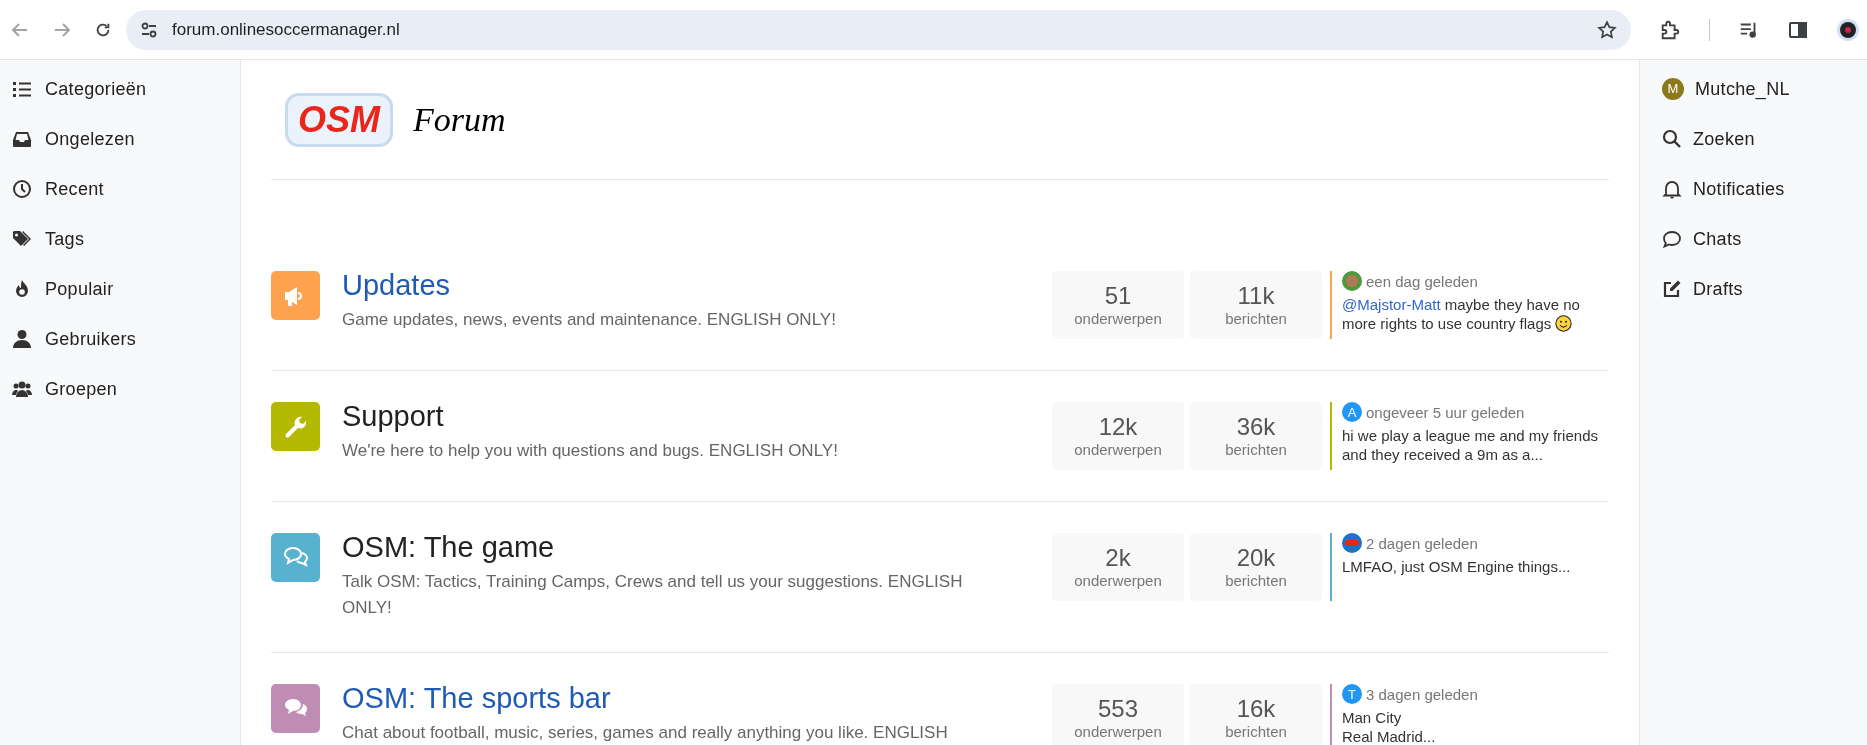 This screenshot has height=745, width=1867. I want to click on post-time-link: een dag geleden, so click(1422, 281).